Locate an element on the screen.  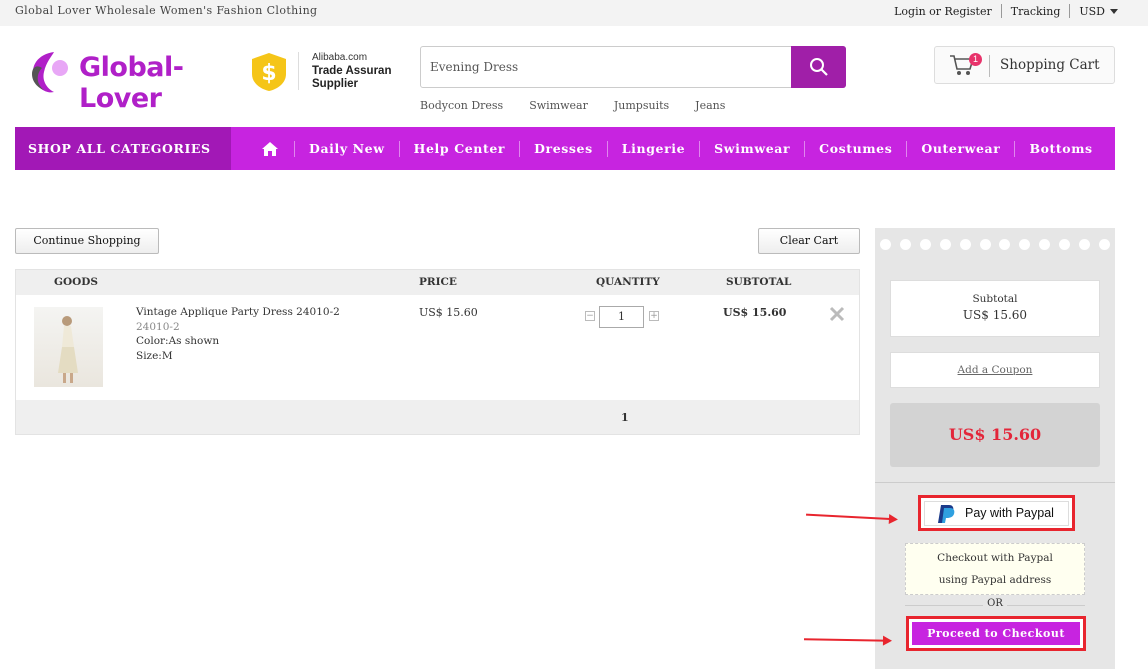
trade-assurance-badge: $ Alibaba.com Trade Assuran Supplier is located at coordinates (330, 71).